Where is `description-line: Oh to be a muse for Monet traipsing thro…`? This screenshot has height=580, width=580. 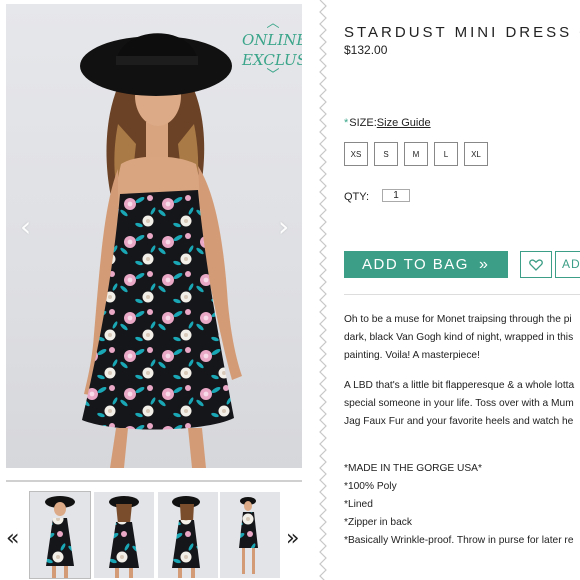
description-line: Oh to be a muse for Monet traipsing thro… is located at coordinates (458, 319).